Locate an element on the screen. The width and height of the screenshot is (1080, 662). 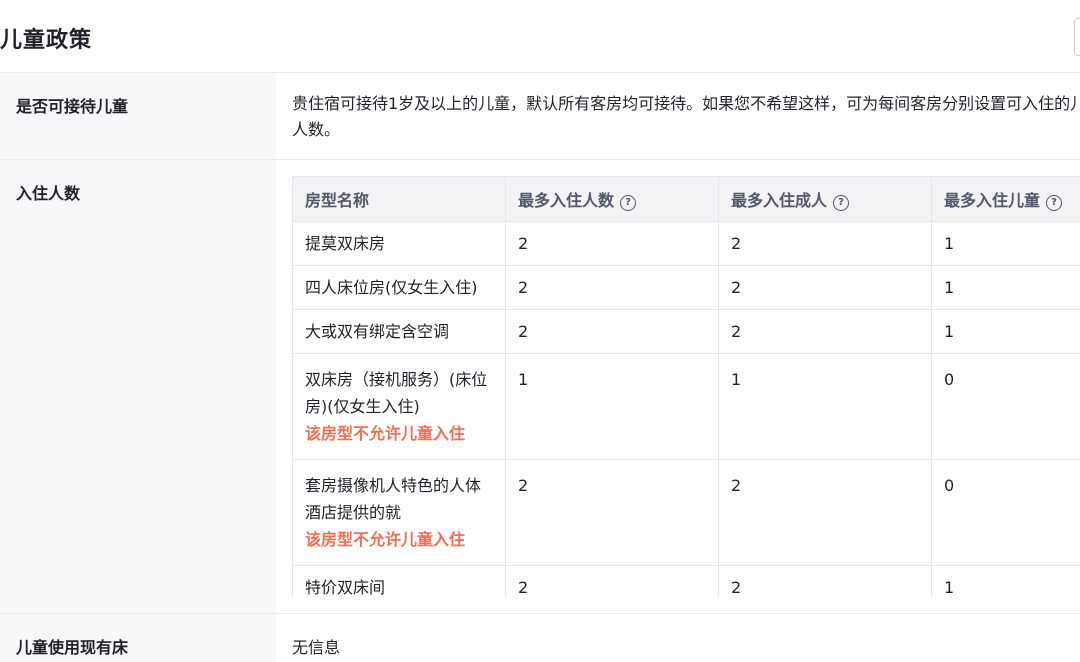
page-title: 儿童政策 is located at coordinates (46, 40).